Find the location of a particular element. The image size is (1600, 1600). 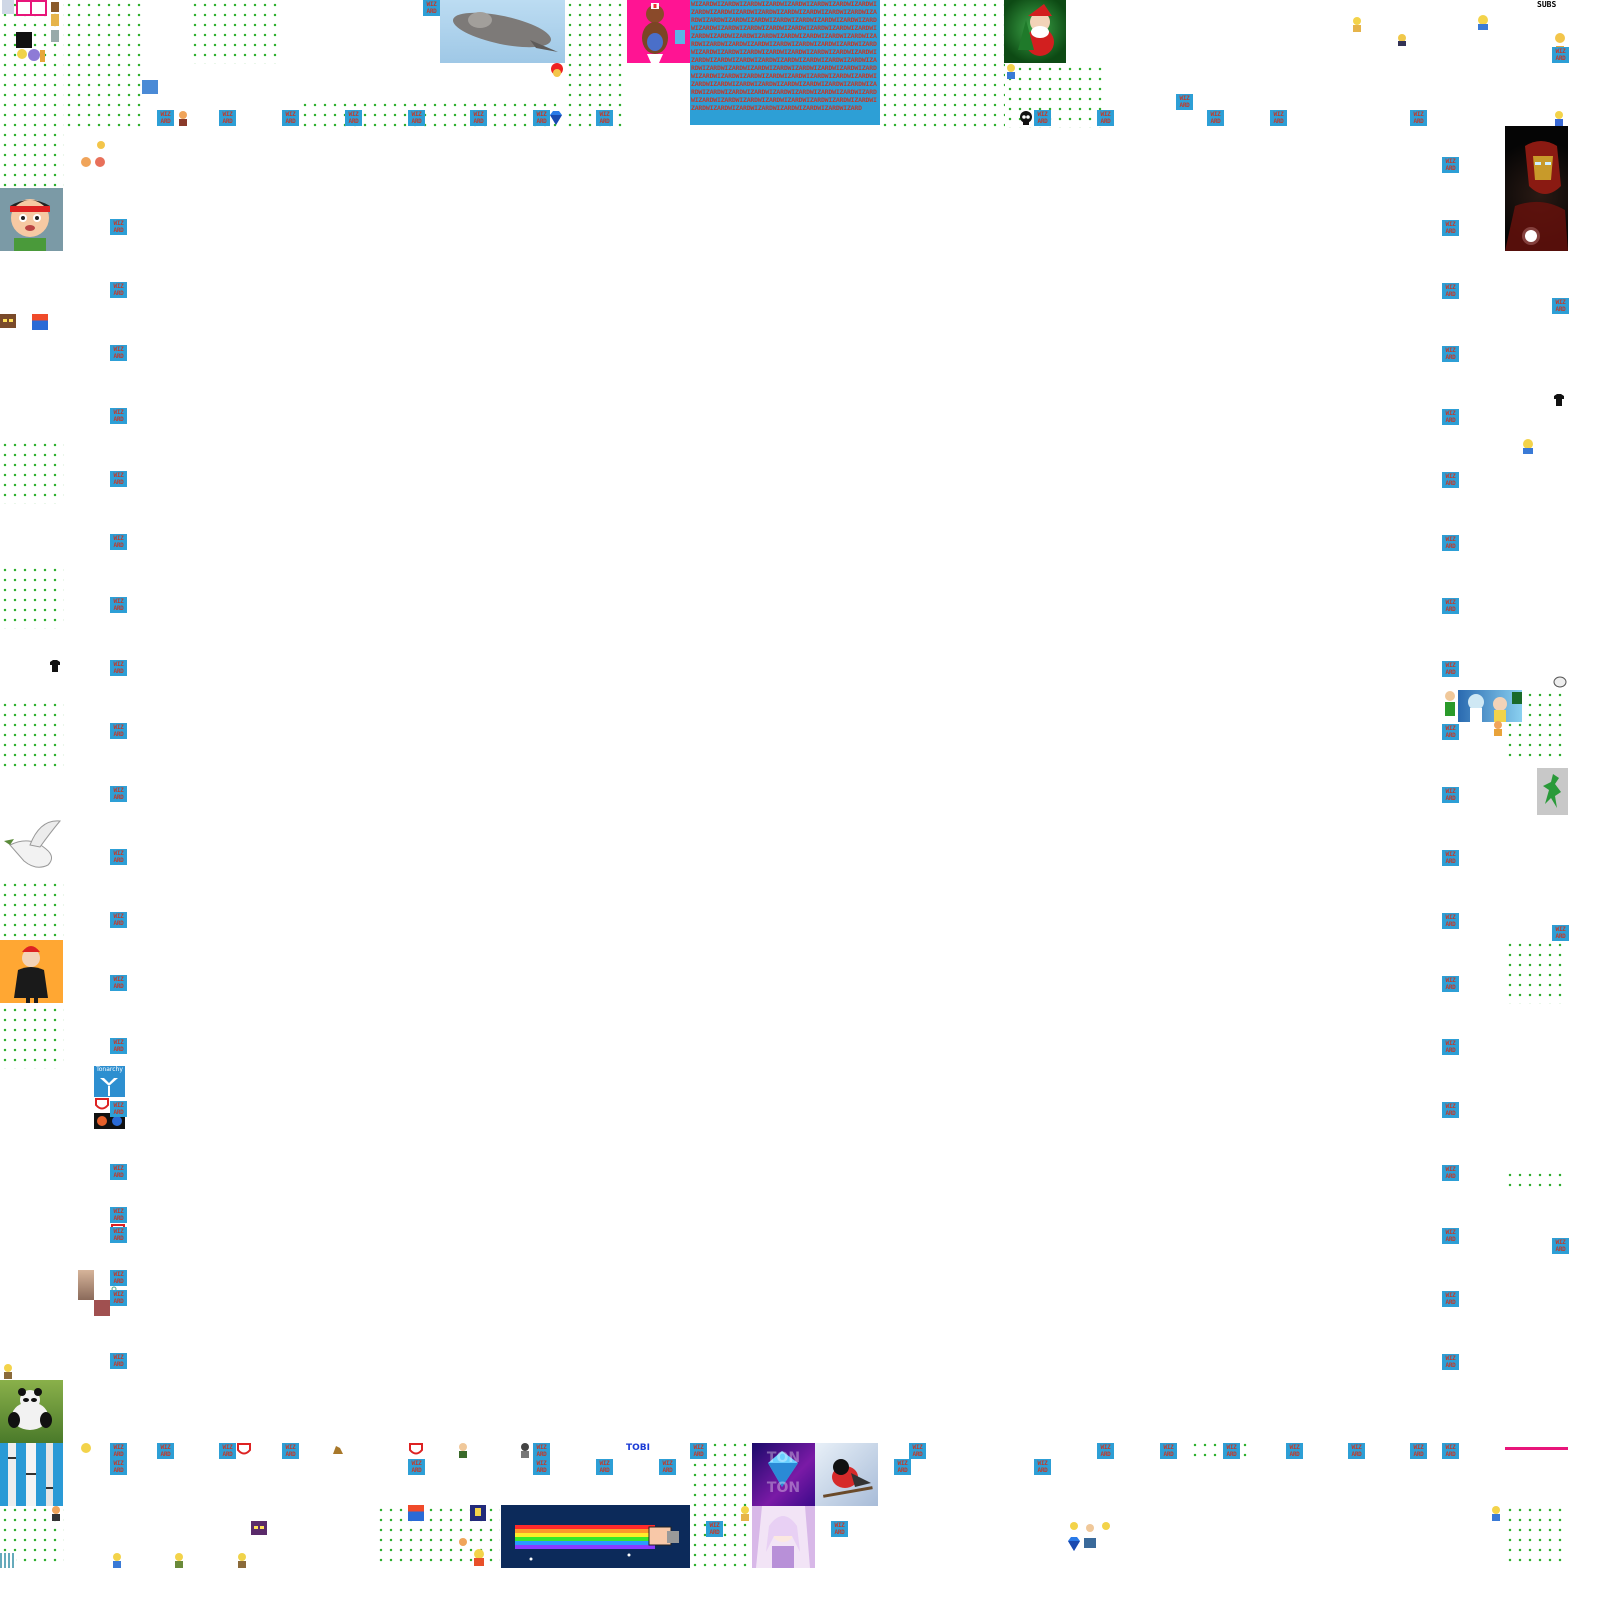

orange-character-image is located at coordinates (31, 971).